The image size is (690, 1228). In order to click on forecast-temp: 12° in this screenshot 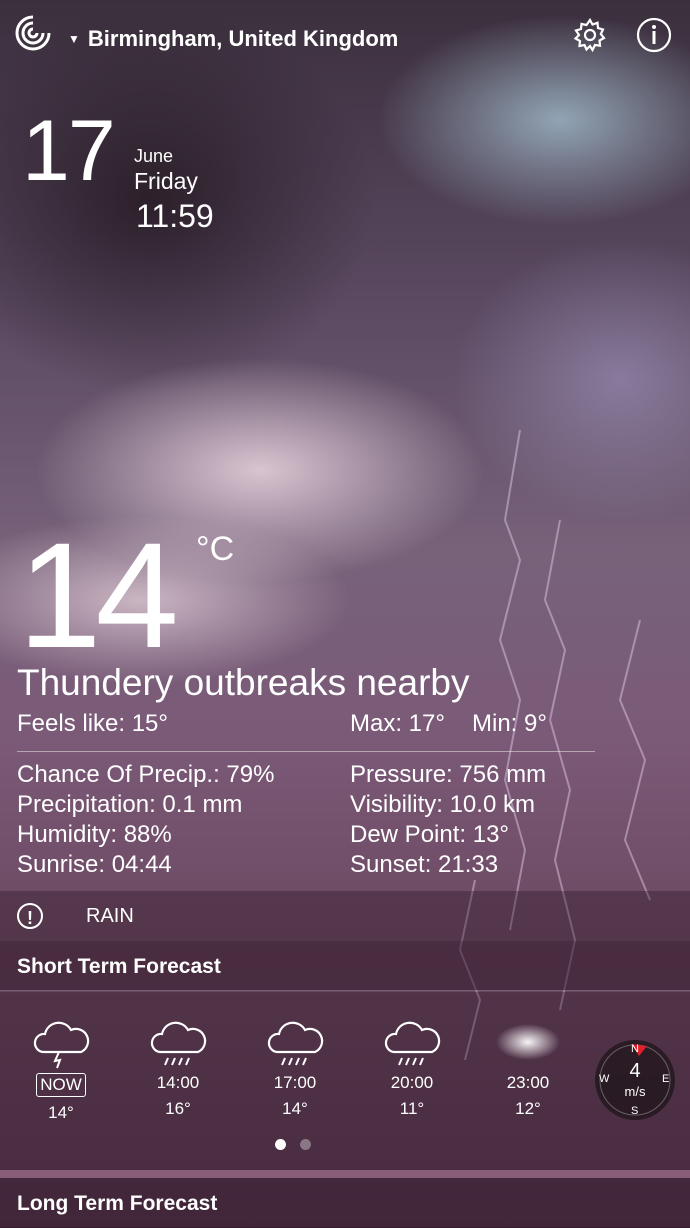, I will do `click(528, 1108)`.